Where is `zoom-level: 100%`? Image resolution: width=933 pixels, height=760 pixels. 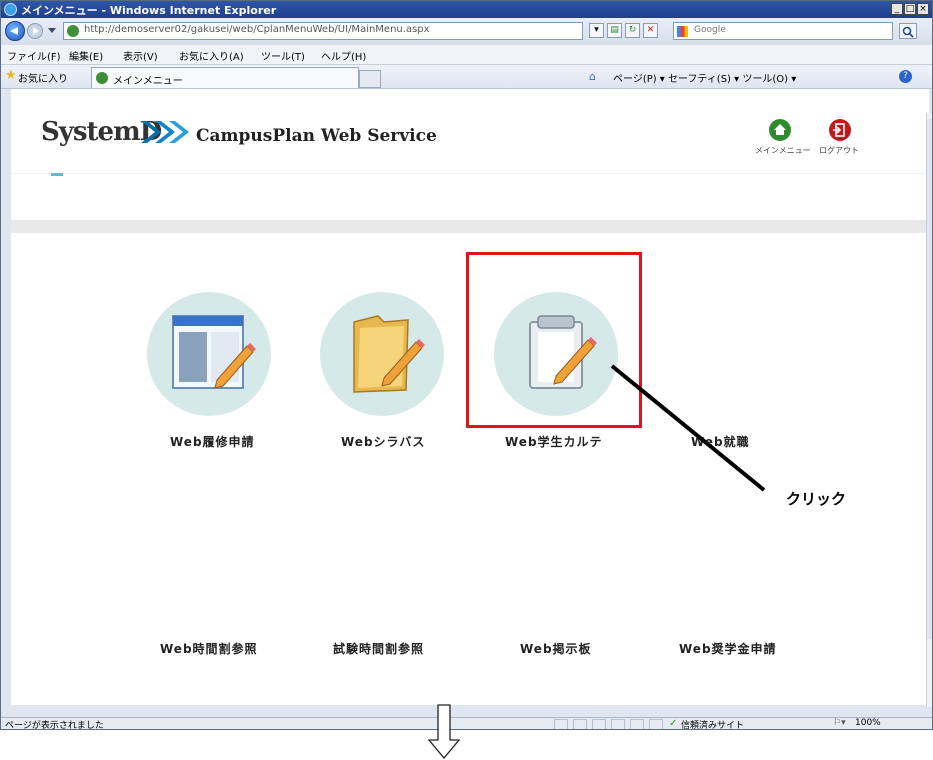 zoom-level: 100% is located at coordinates (868, 723).